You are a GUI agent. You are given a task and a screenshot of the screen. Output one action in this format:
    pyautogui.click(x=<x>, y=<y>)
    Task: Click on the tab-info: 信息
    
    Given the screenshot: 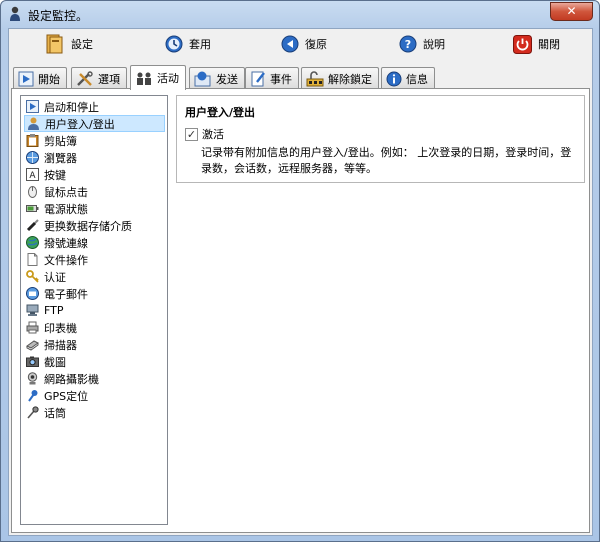 What is the action you would take?
    pyautogui.click(x=408, y=78)
    